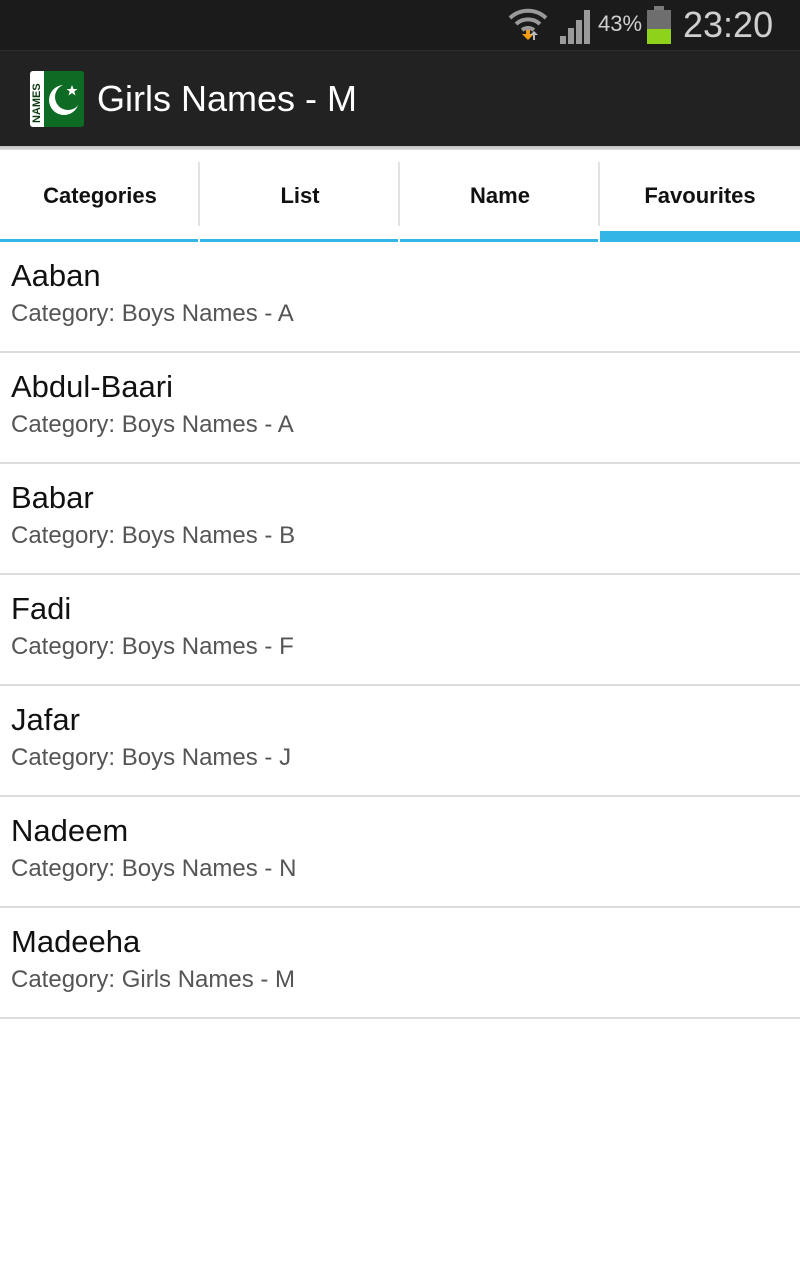 The image size is (800, 1280). Describe the element at coordinates (575, 27) in the screenshot. I see `signal-icon` at that location.